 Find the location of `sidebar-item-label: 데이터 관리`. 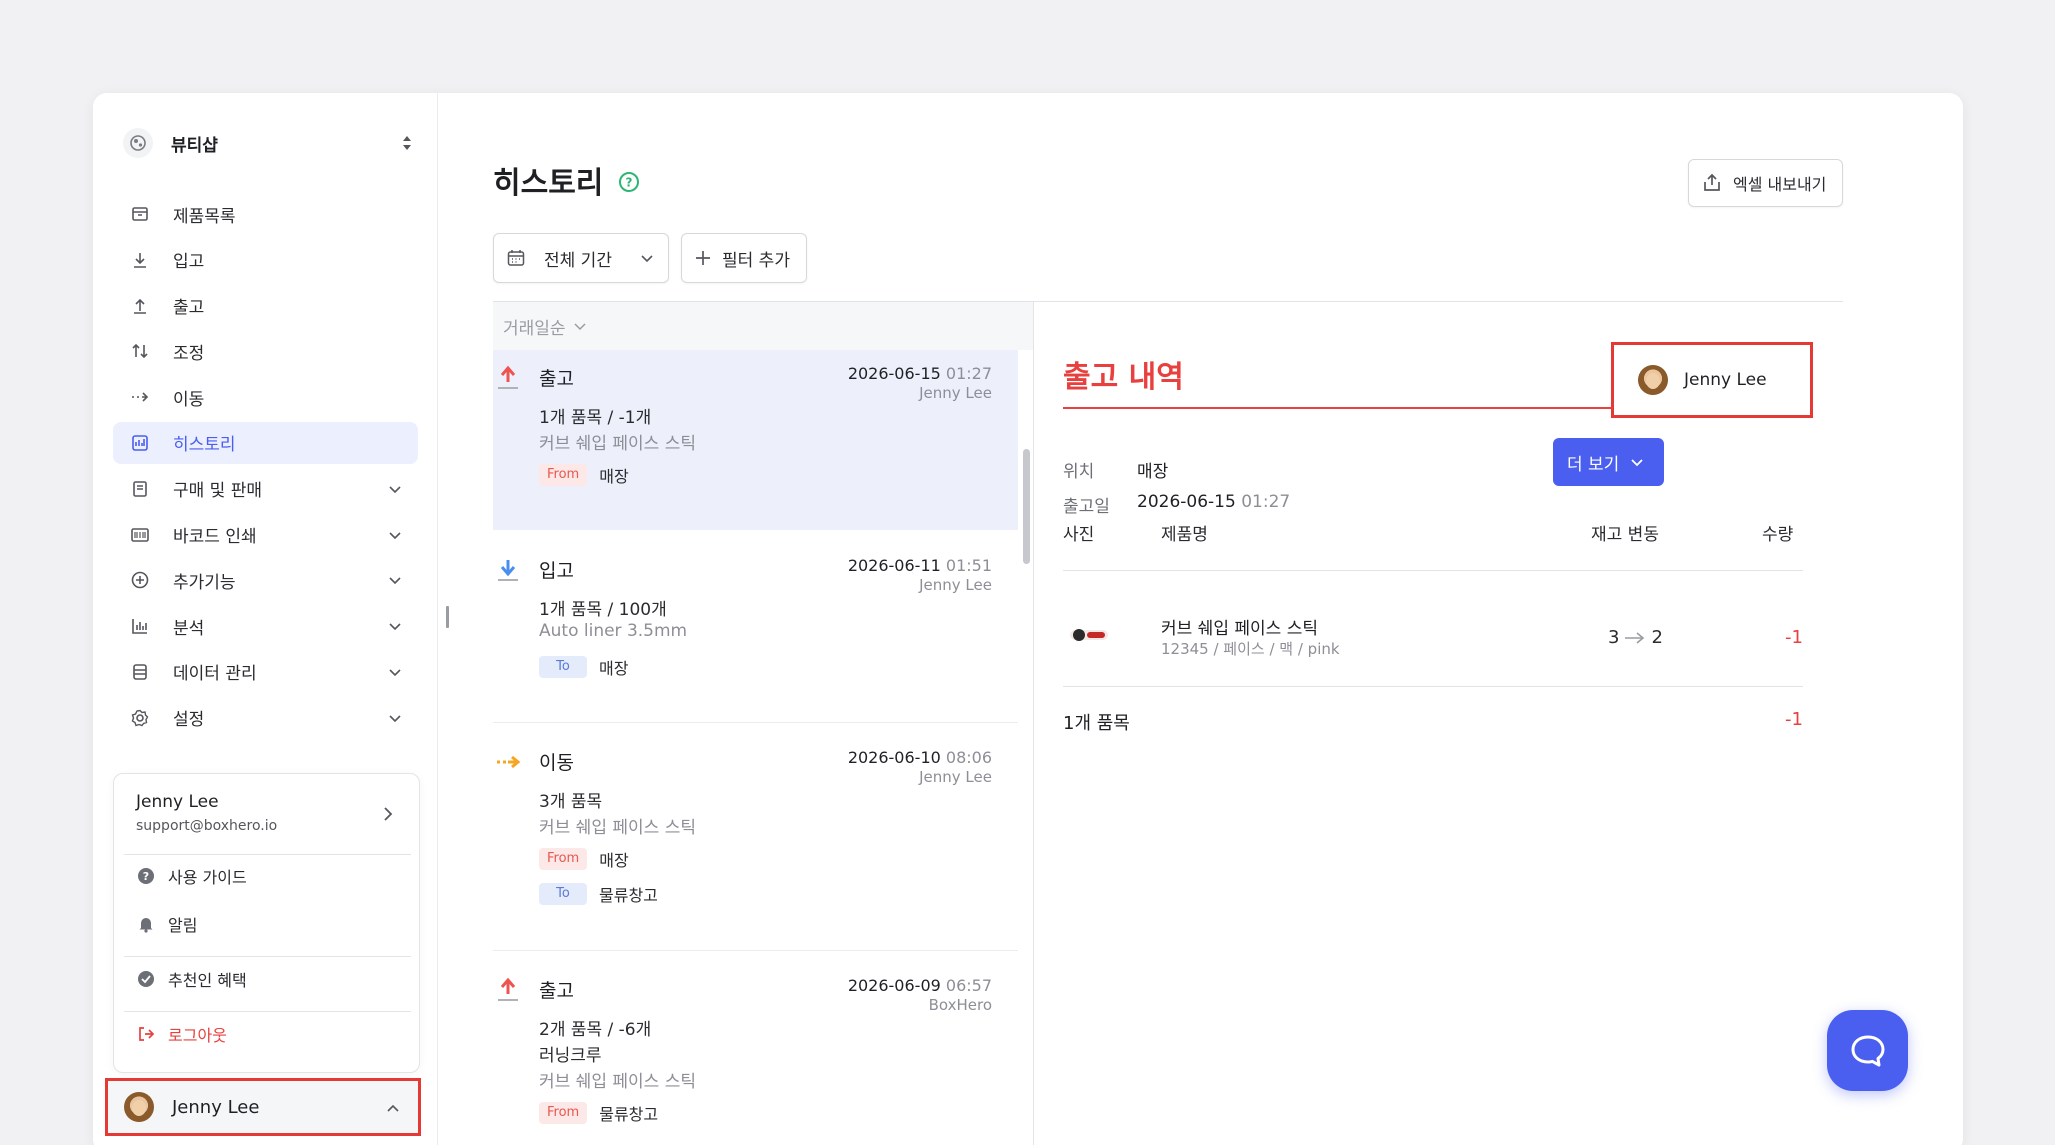

sidebar-item-label: 데이터 관리 is located at coordinates (215, 674).